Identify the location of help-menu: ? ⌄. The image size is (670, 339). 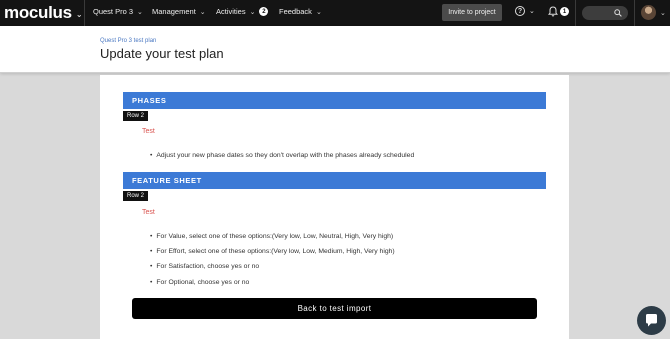
(525, 11).